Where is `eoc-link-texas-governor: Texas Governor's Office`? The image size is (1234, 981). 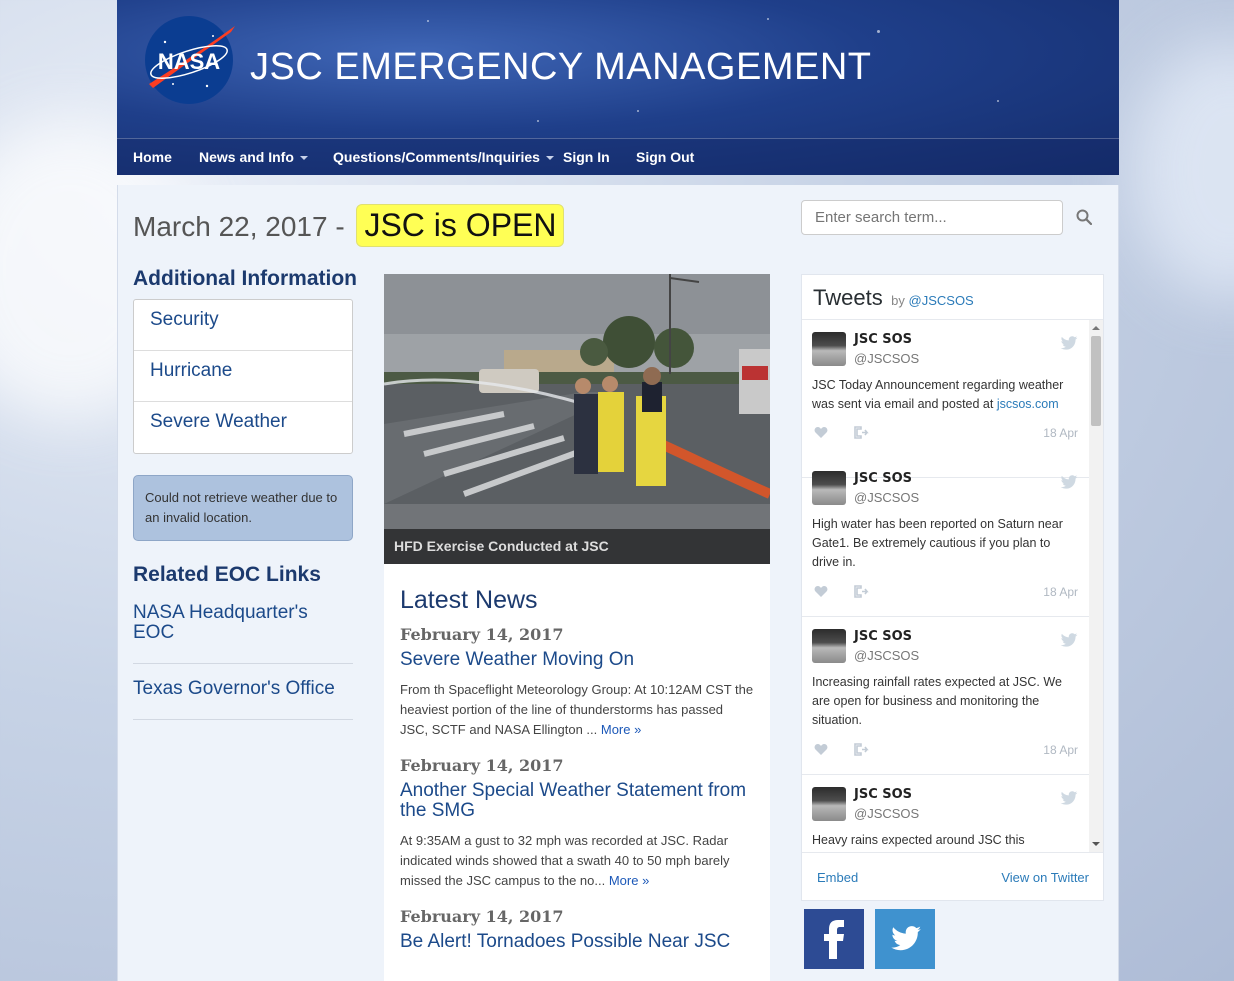 eoc-link-texas-governor: Texas Governor's Office is located at coordinates (243, 692).